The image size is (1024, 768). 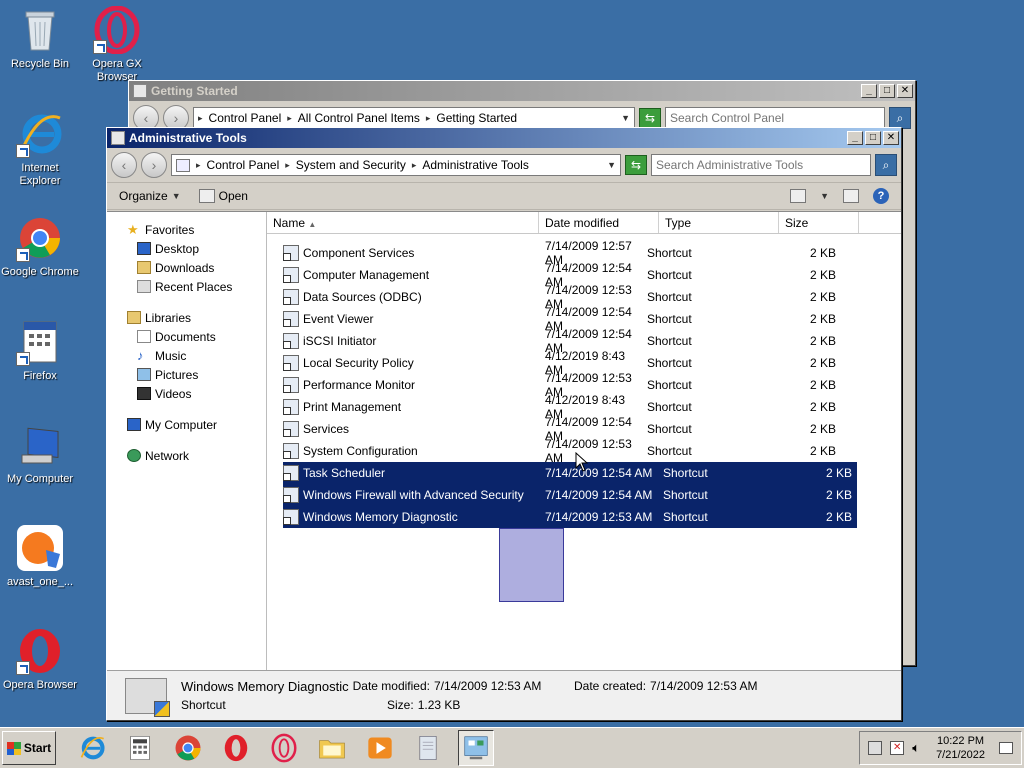 What do you see at coordinates (851, 196) in the screenshot?
I see `preview-pane-icon` at bounding box center [851, 196].